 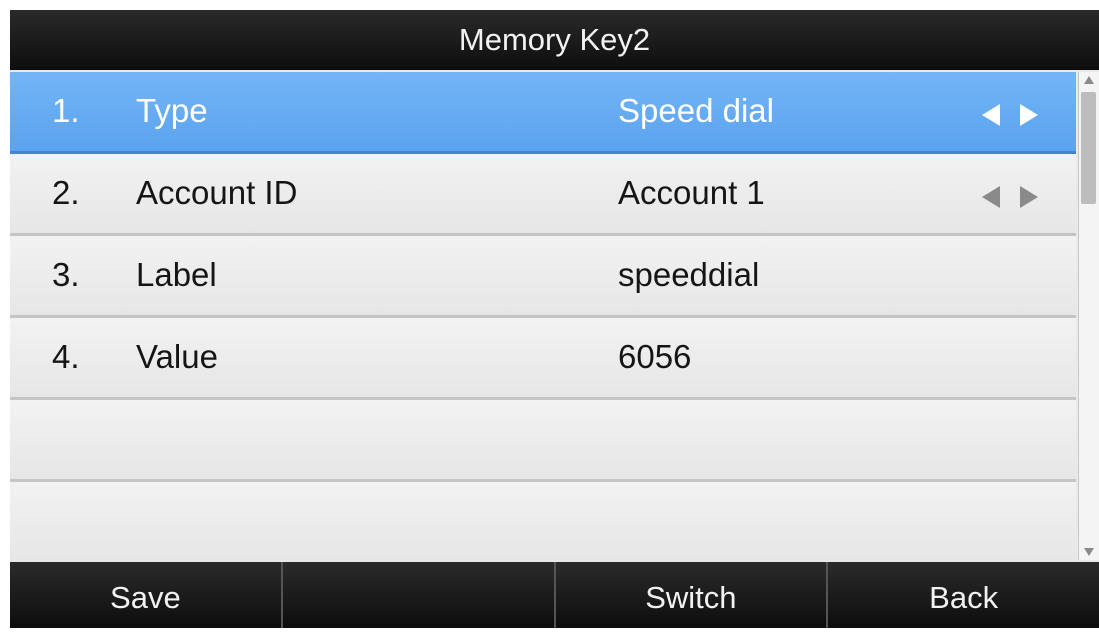 What do you see at coordinates (543, 277) in the screenshot?
I see `list-item-label: 3. Label speeddial` at bounding box center [543, 277].